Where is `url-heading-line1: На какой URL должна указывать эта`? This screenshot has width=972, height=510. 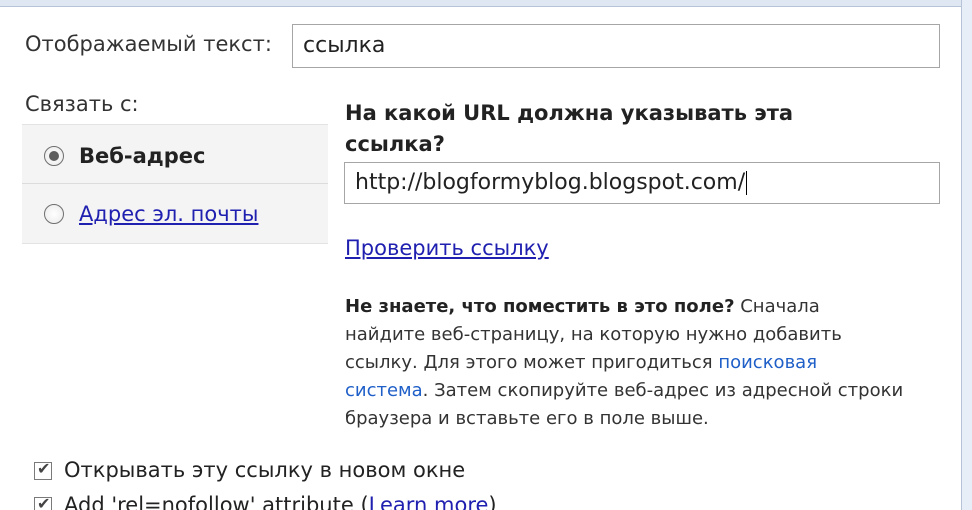 url-heading-line1: На какой URL должна указывать эта is located at coordinates (569, 113).